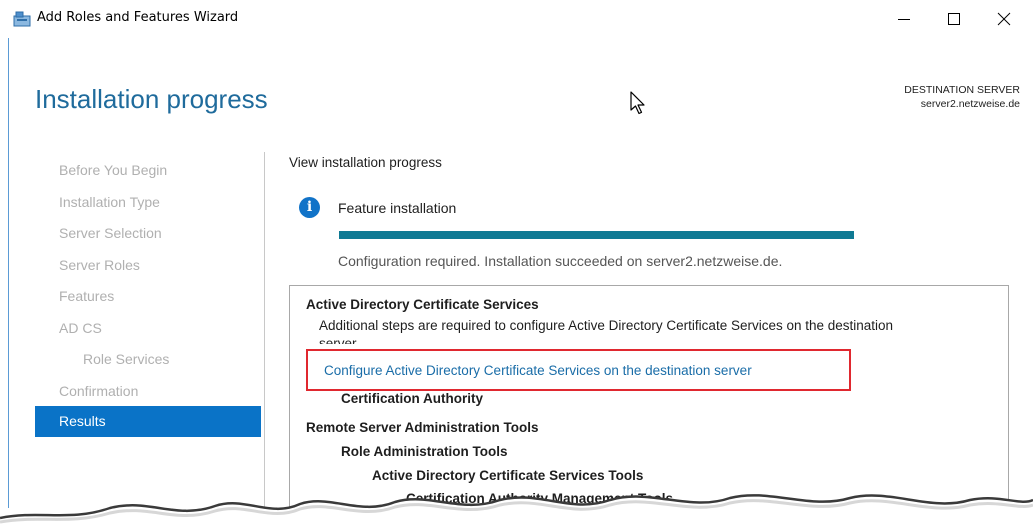  Describe the element at coordinates (148, 421) in the screenshot. I see `nav-item-results: Results` at that location.